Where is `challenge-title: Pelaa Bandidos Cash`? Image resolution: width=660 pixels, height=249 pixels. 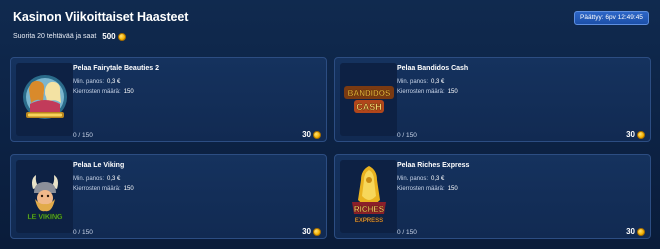 challenge-title: Pelaa Bandidos Cash is located at coordinates (433, 68).